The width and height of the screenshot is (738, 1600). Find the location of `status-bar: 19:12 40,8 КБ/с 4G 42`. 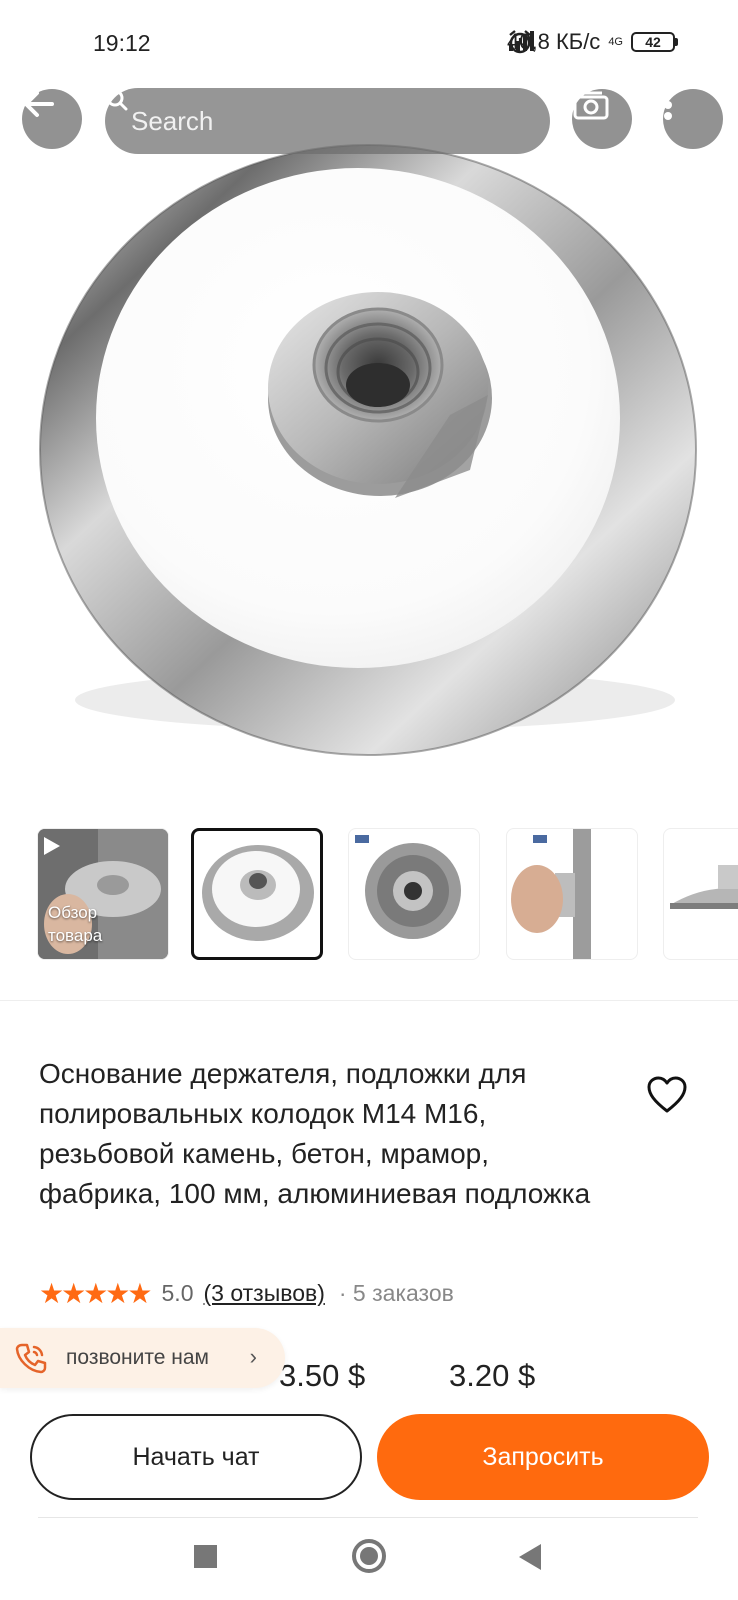

status-bar: 19:12 40,8 КБ/с 4G 42 is located at coordinates (369, 43).